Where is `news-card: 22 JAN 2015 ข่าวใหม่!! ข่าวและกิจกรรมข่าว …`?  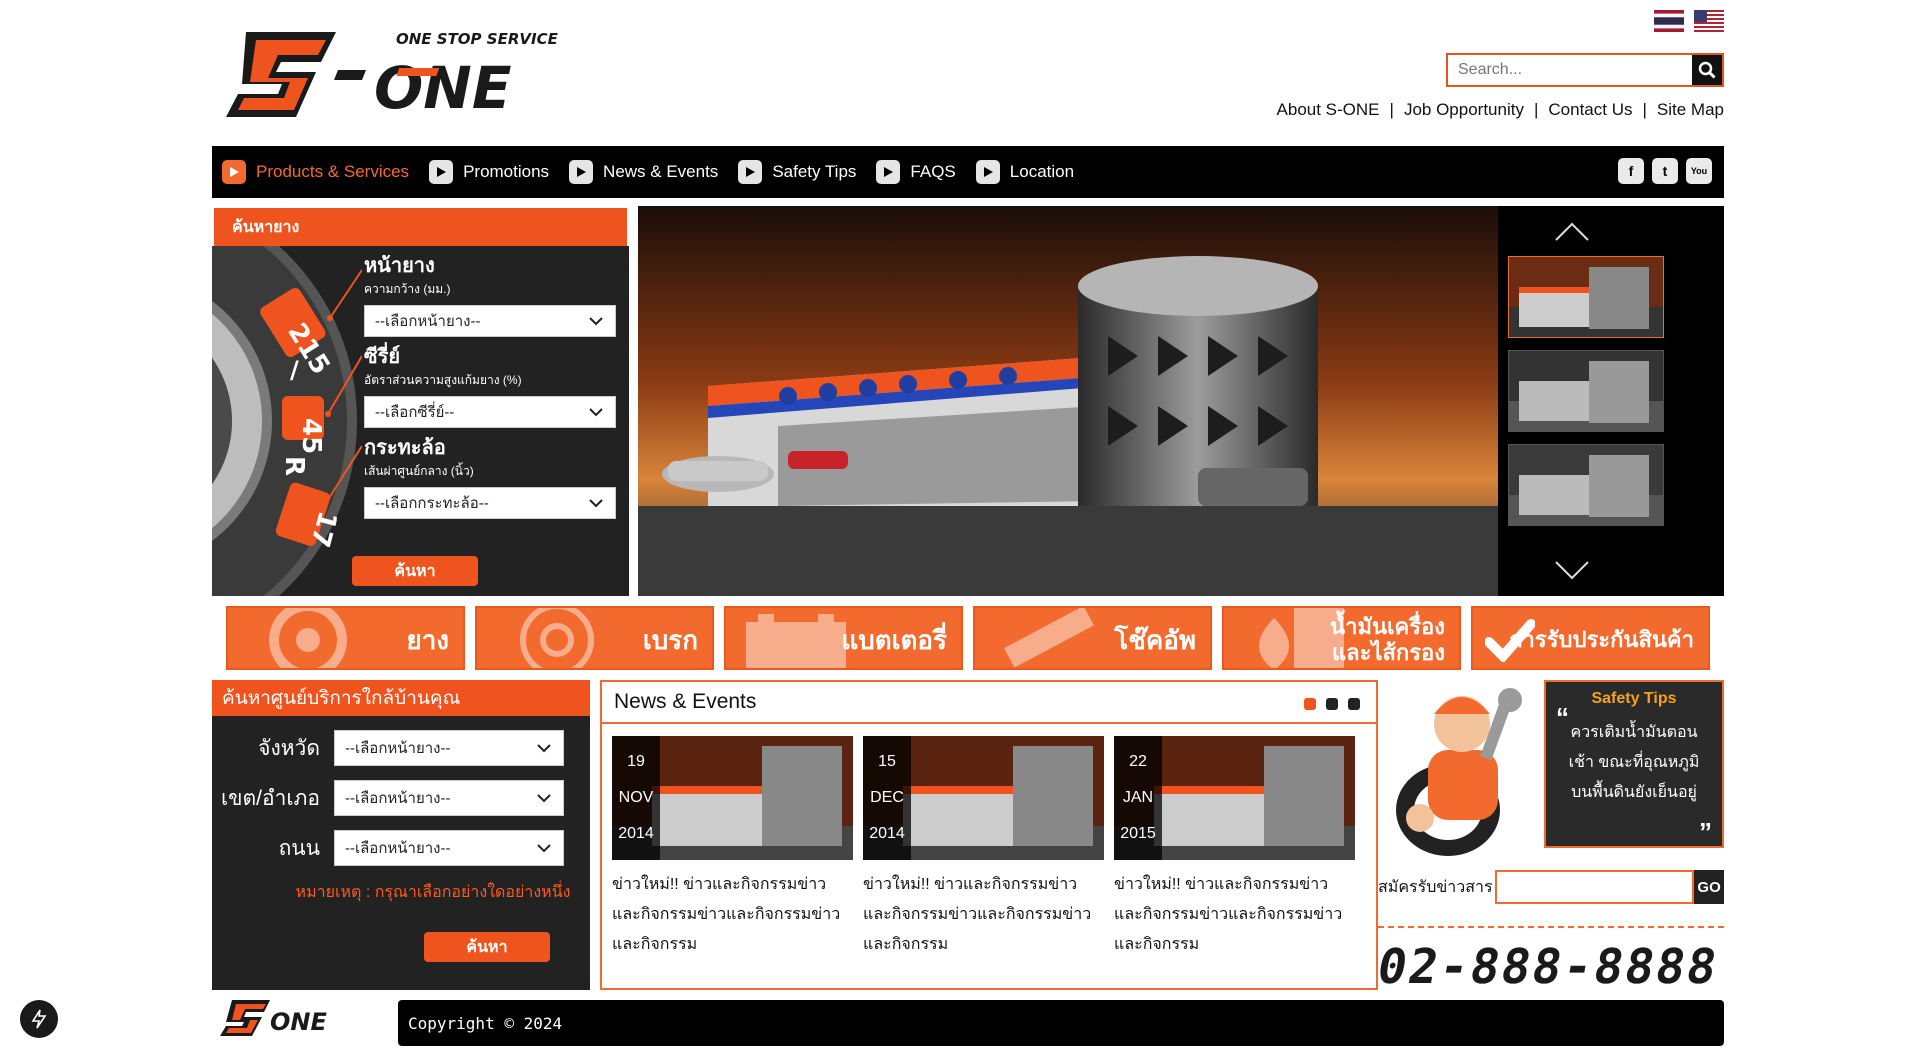
news-card: 22 JAN 2015 ข่าวใหม่!! ข่าวและกิจกรรมข่าว … is located at coordinates (1234, 848).